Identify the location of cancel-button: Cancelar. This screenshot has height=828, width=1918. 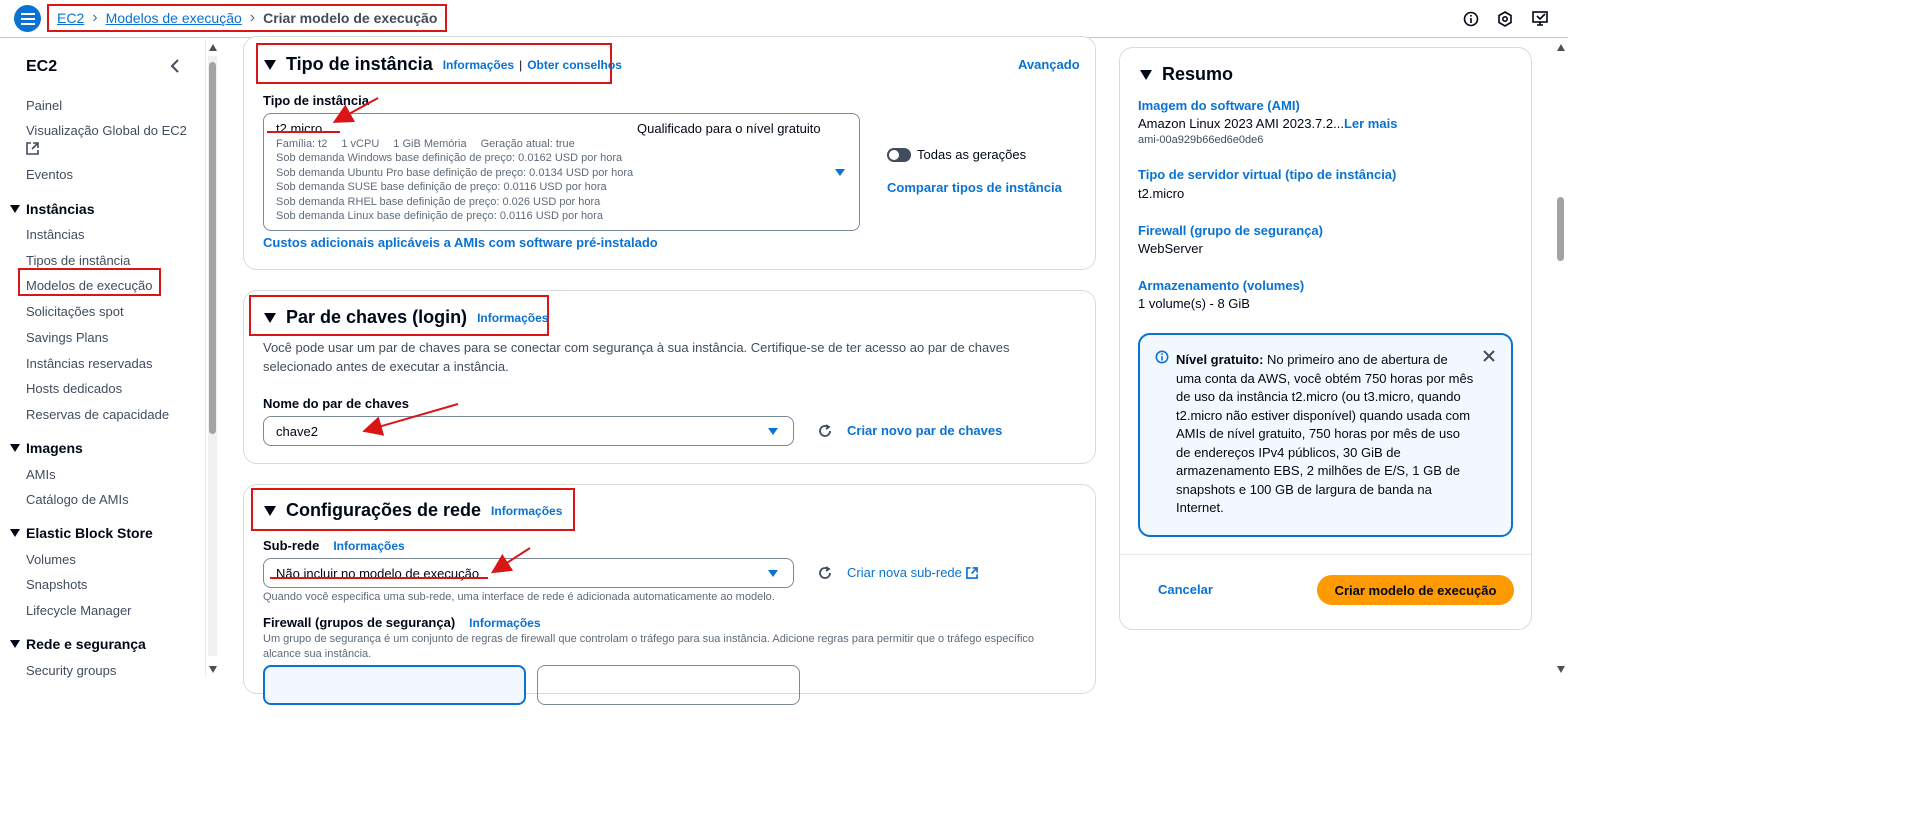
(1185, 589).